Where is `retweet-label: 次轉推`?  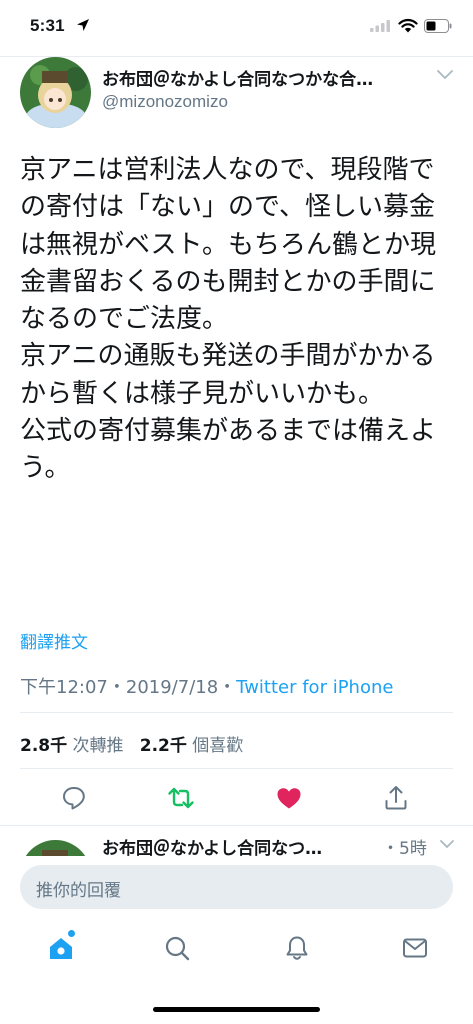 retweet-label: 次轉推 is located at coordinates (98, 746).